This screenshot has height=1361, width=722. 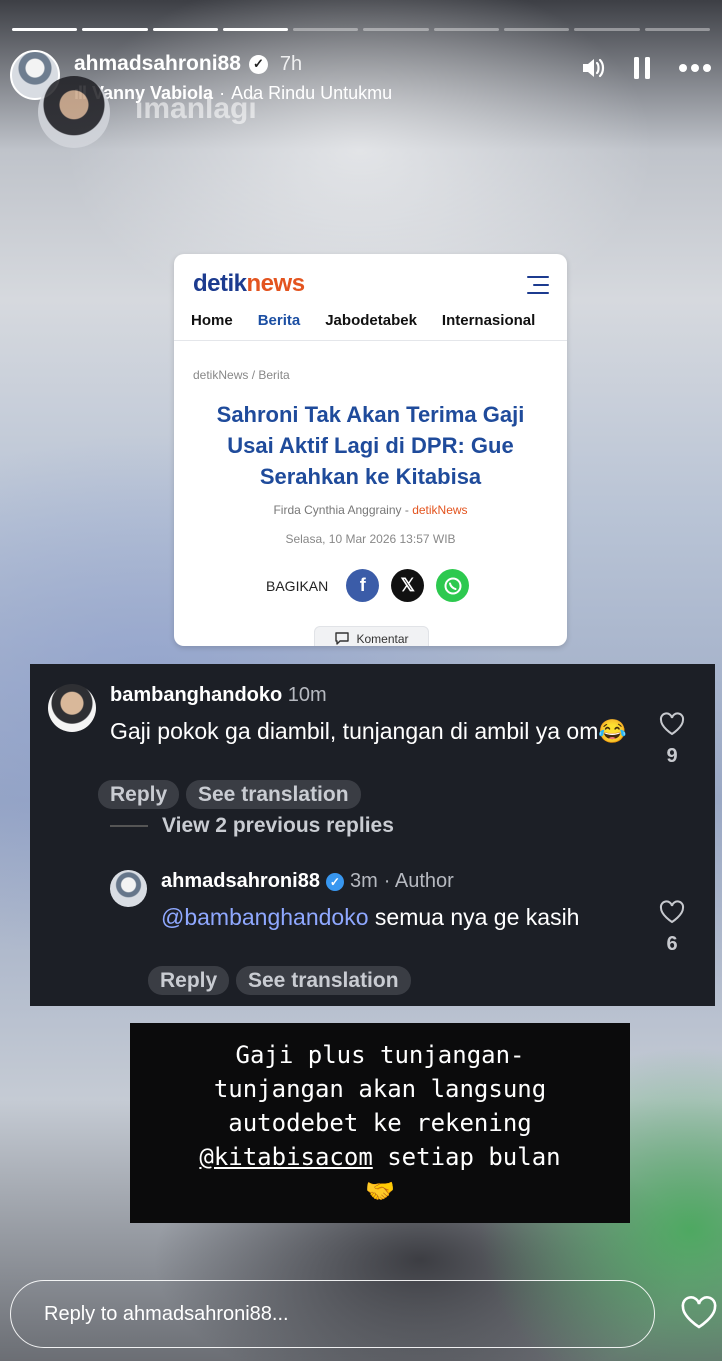 I want to click on comment-translate-button: See translation, so click(x=273, y=794).